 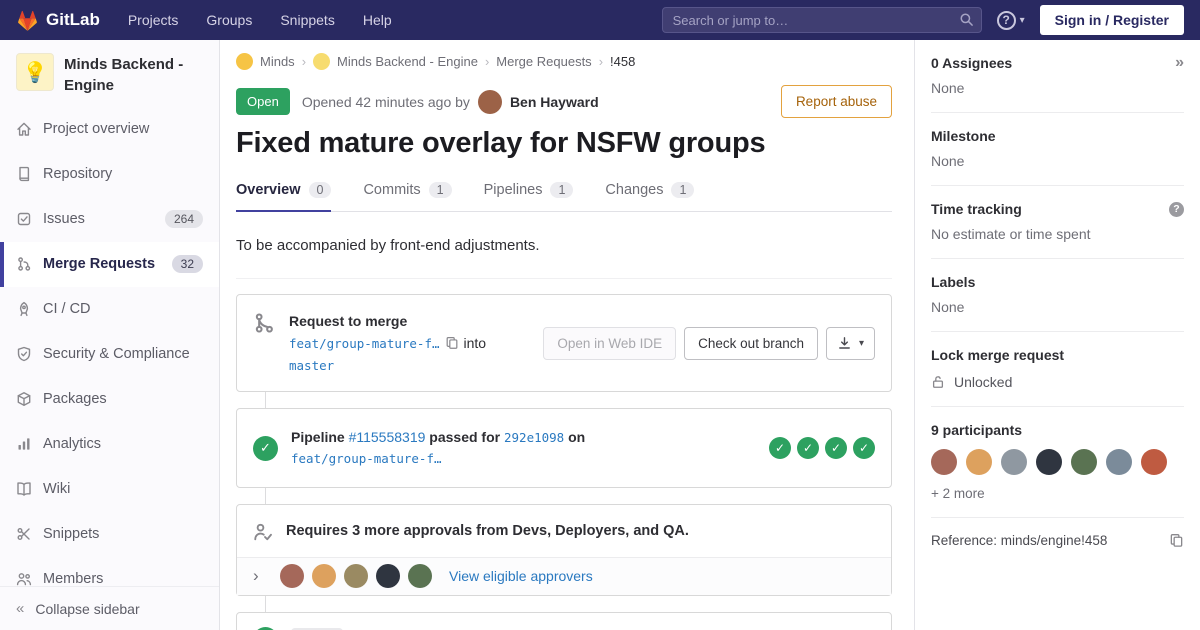 I want to click on sidebar-item-merge-requests: Merge Requests 32, so click(x=109, y=264).